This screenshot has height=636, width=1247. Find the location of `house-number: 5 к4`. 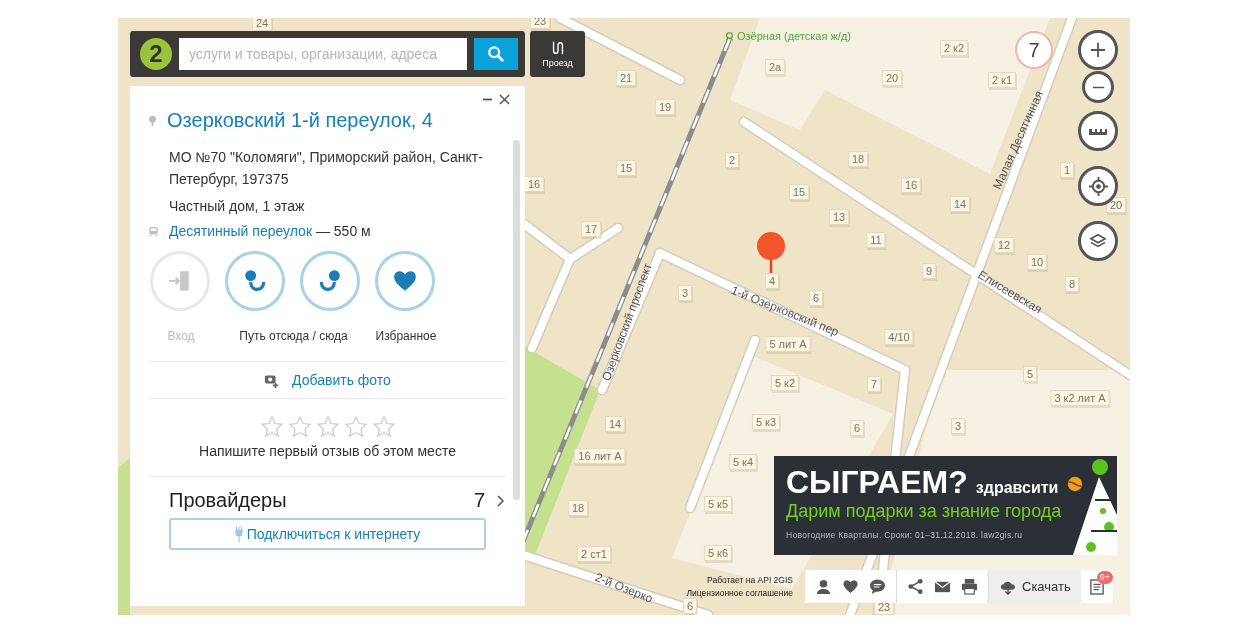

house-number: 5 к4 is located at coordinates (743, 462).